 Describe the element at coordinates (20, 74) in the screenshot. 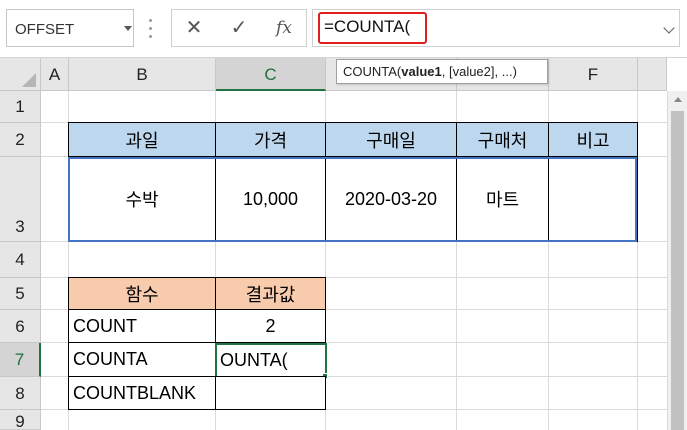

I see `select-all-corner` at that location.